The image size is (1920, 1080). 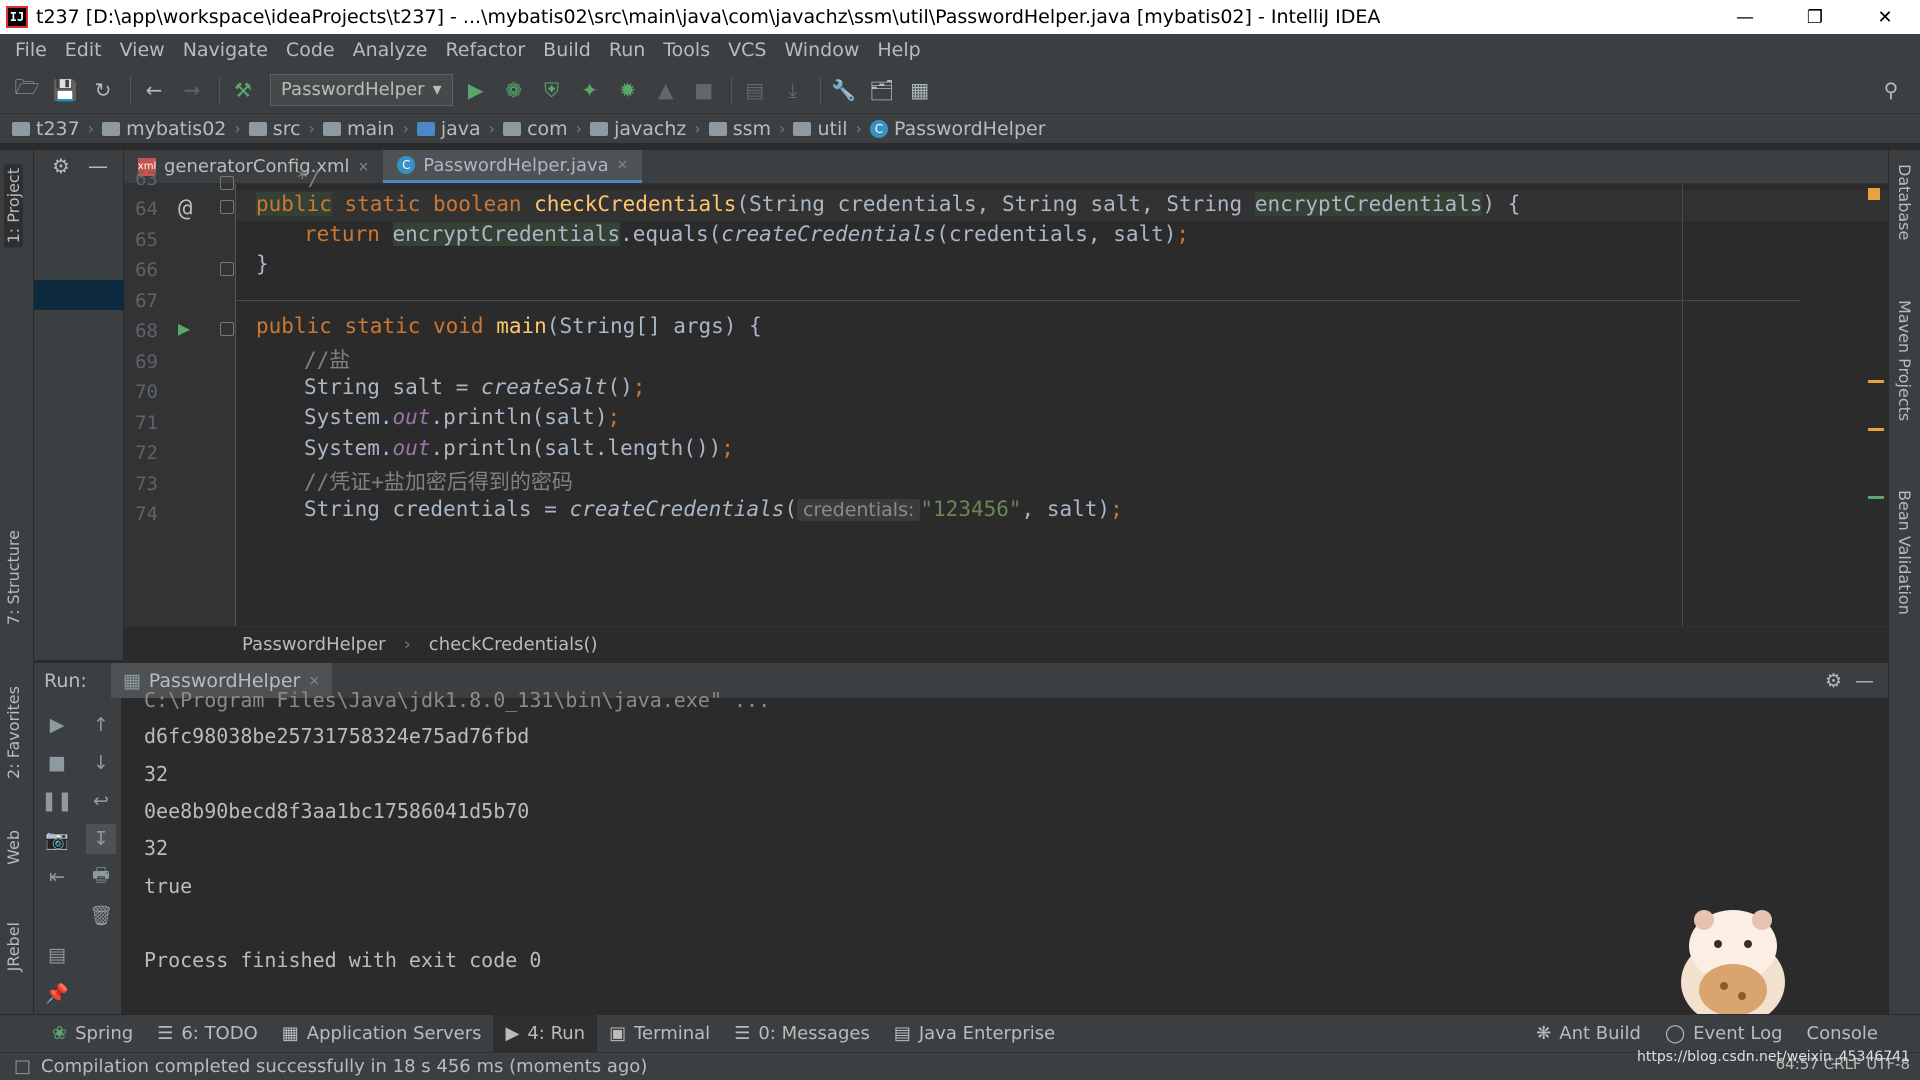 I want to click on menu-refactor: Refactor, so click(x=485, y=50).